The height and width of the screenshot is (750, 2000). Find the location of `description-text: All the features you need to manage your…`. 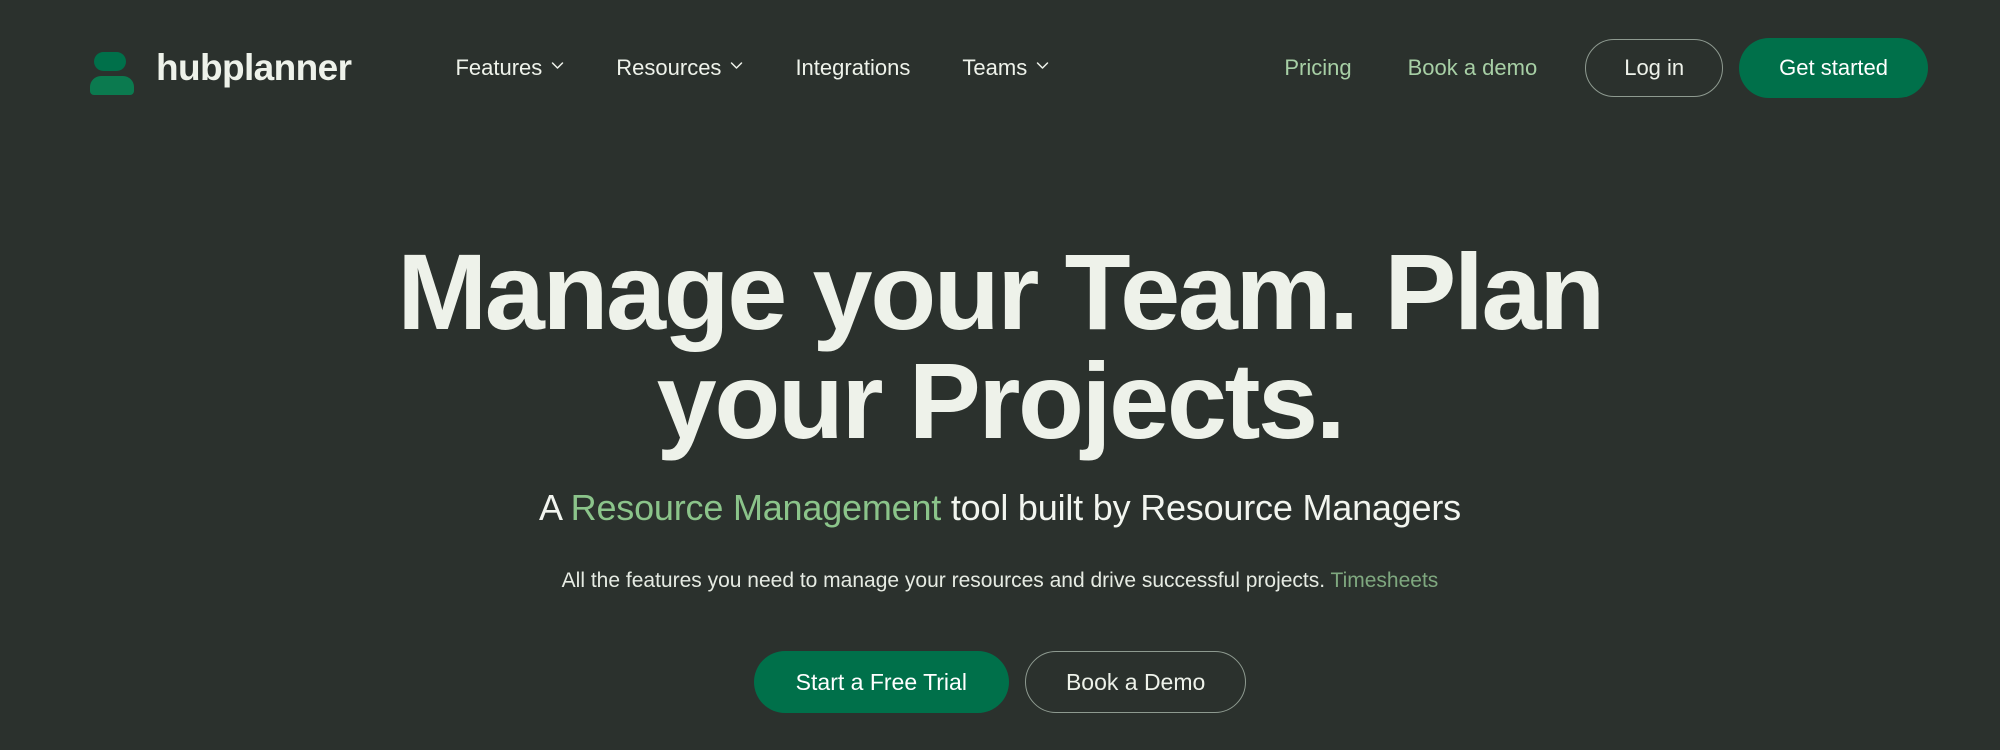

description-text: All the features you need to manage your… is located at coordinates (946, 580).